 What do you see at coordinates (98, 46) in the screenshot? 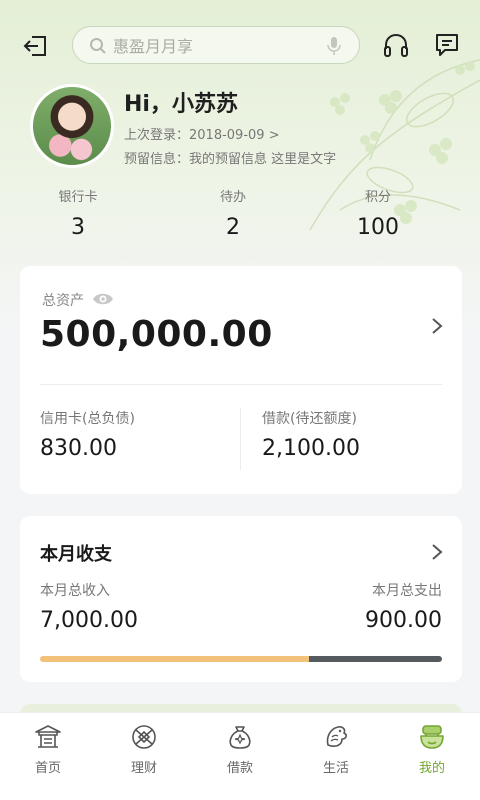
I see `search-icon` at bounding box center [98, 46].